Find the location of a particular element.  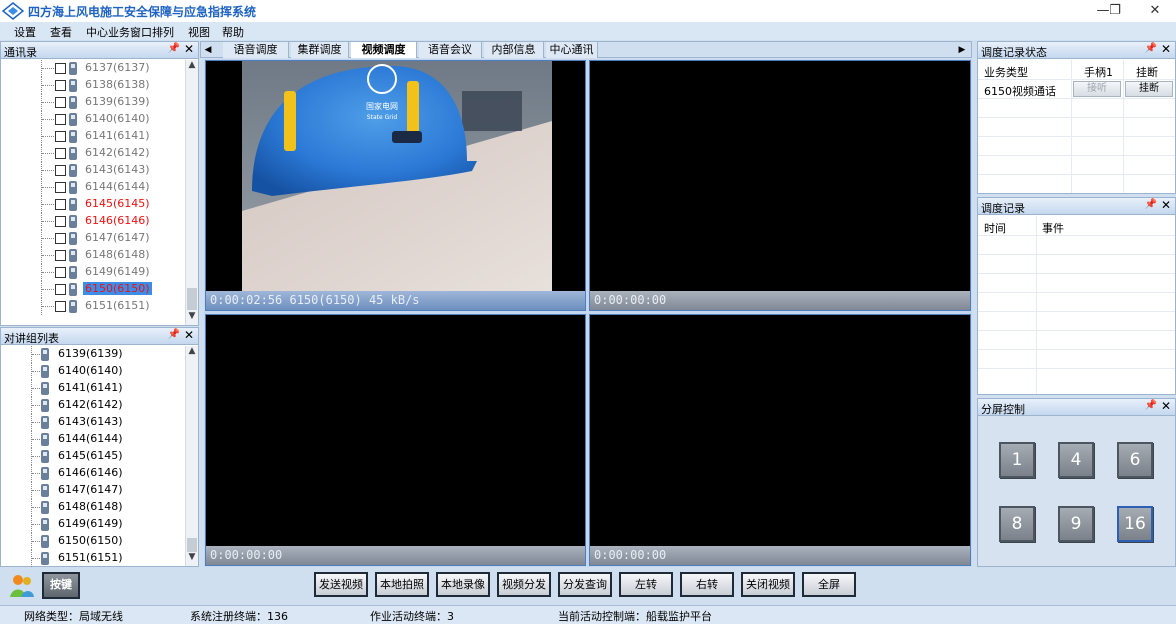

local-photo-button: 本地拍照 is located at coordinates (402, 584).